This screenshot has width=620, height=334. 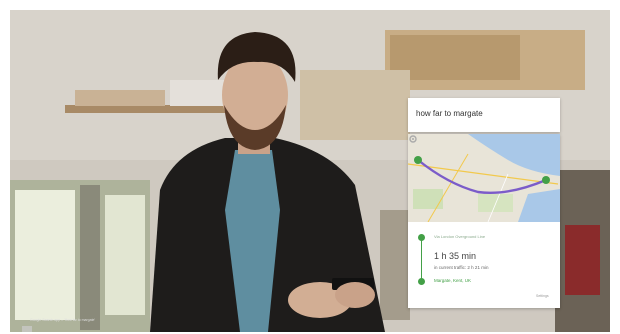 I want to click on route-map, so click(x=484, y=178).